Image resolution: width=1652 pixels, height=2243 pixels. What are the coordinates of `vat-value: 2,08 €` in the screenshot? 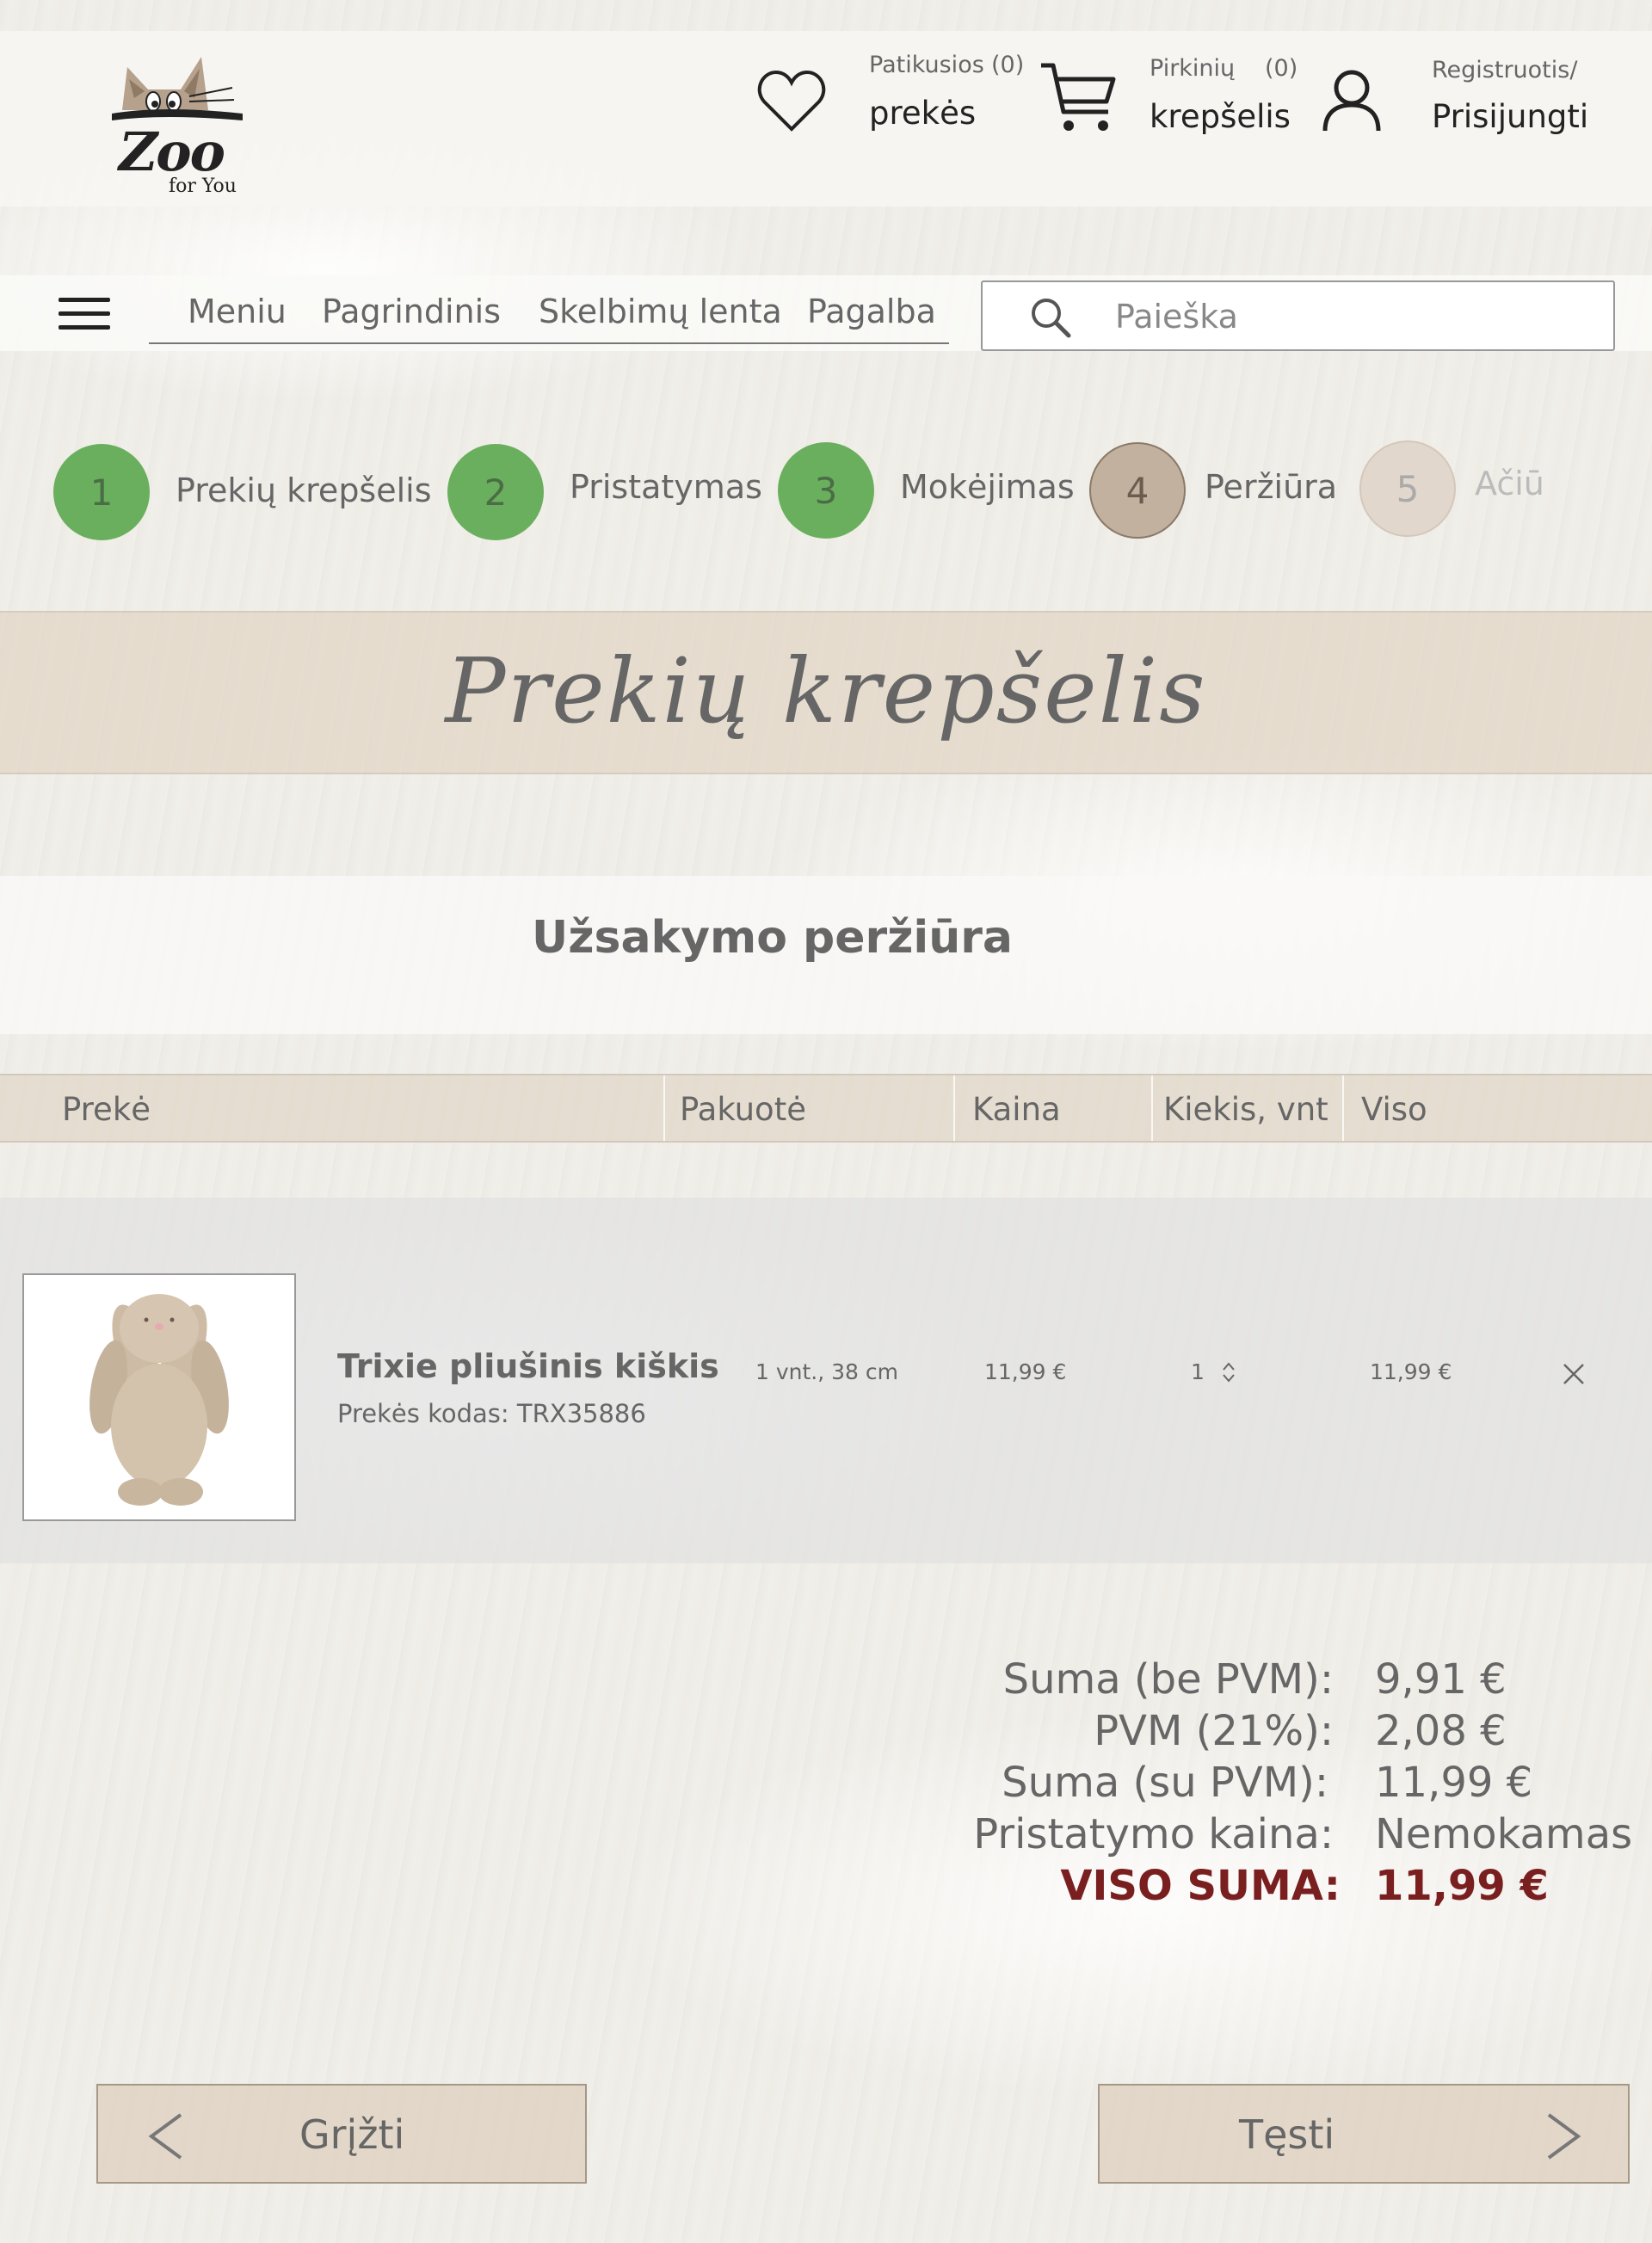 It's located at (1441, 1731).